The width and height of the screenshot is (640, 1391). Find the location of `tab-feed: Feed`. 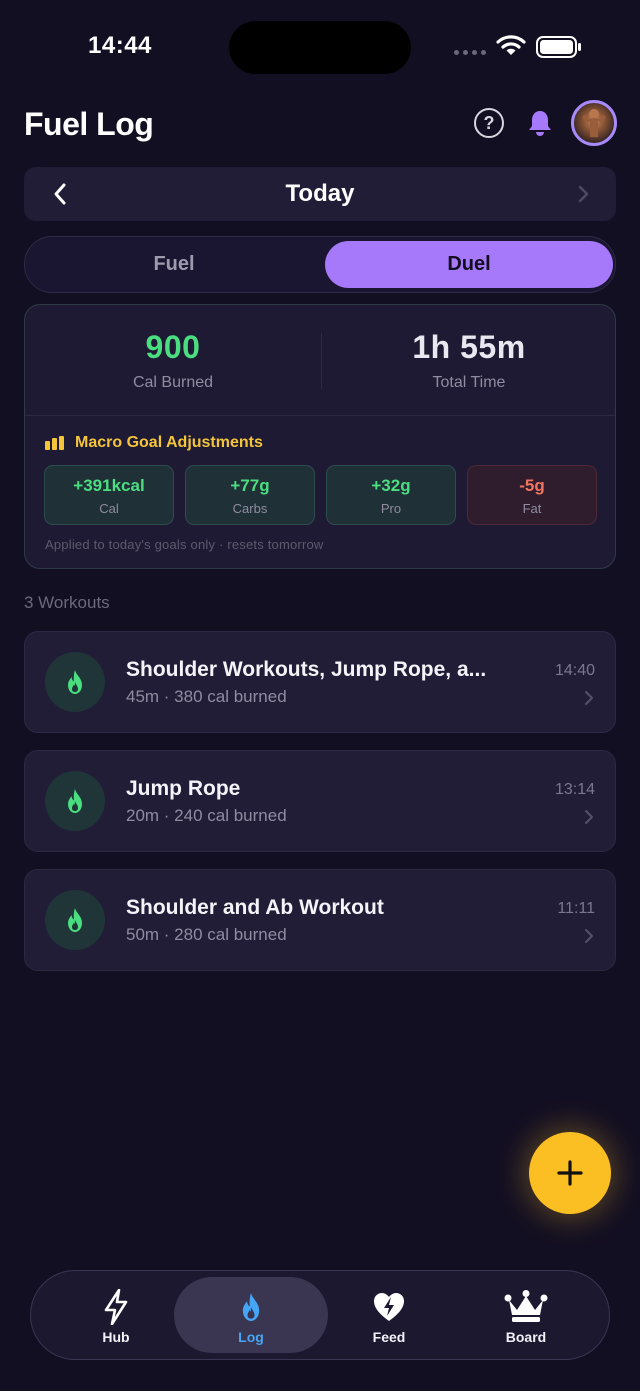

tab-feed: Feed is located at coordinates (389, 1315).